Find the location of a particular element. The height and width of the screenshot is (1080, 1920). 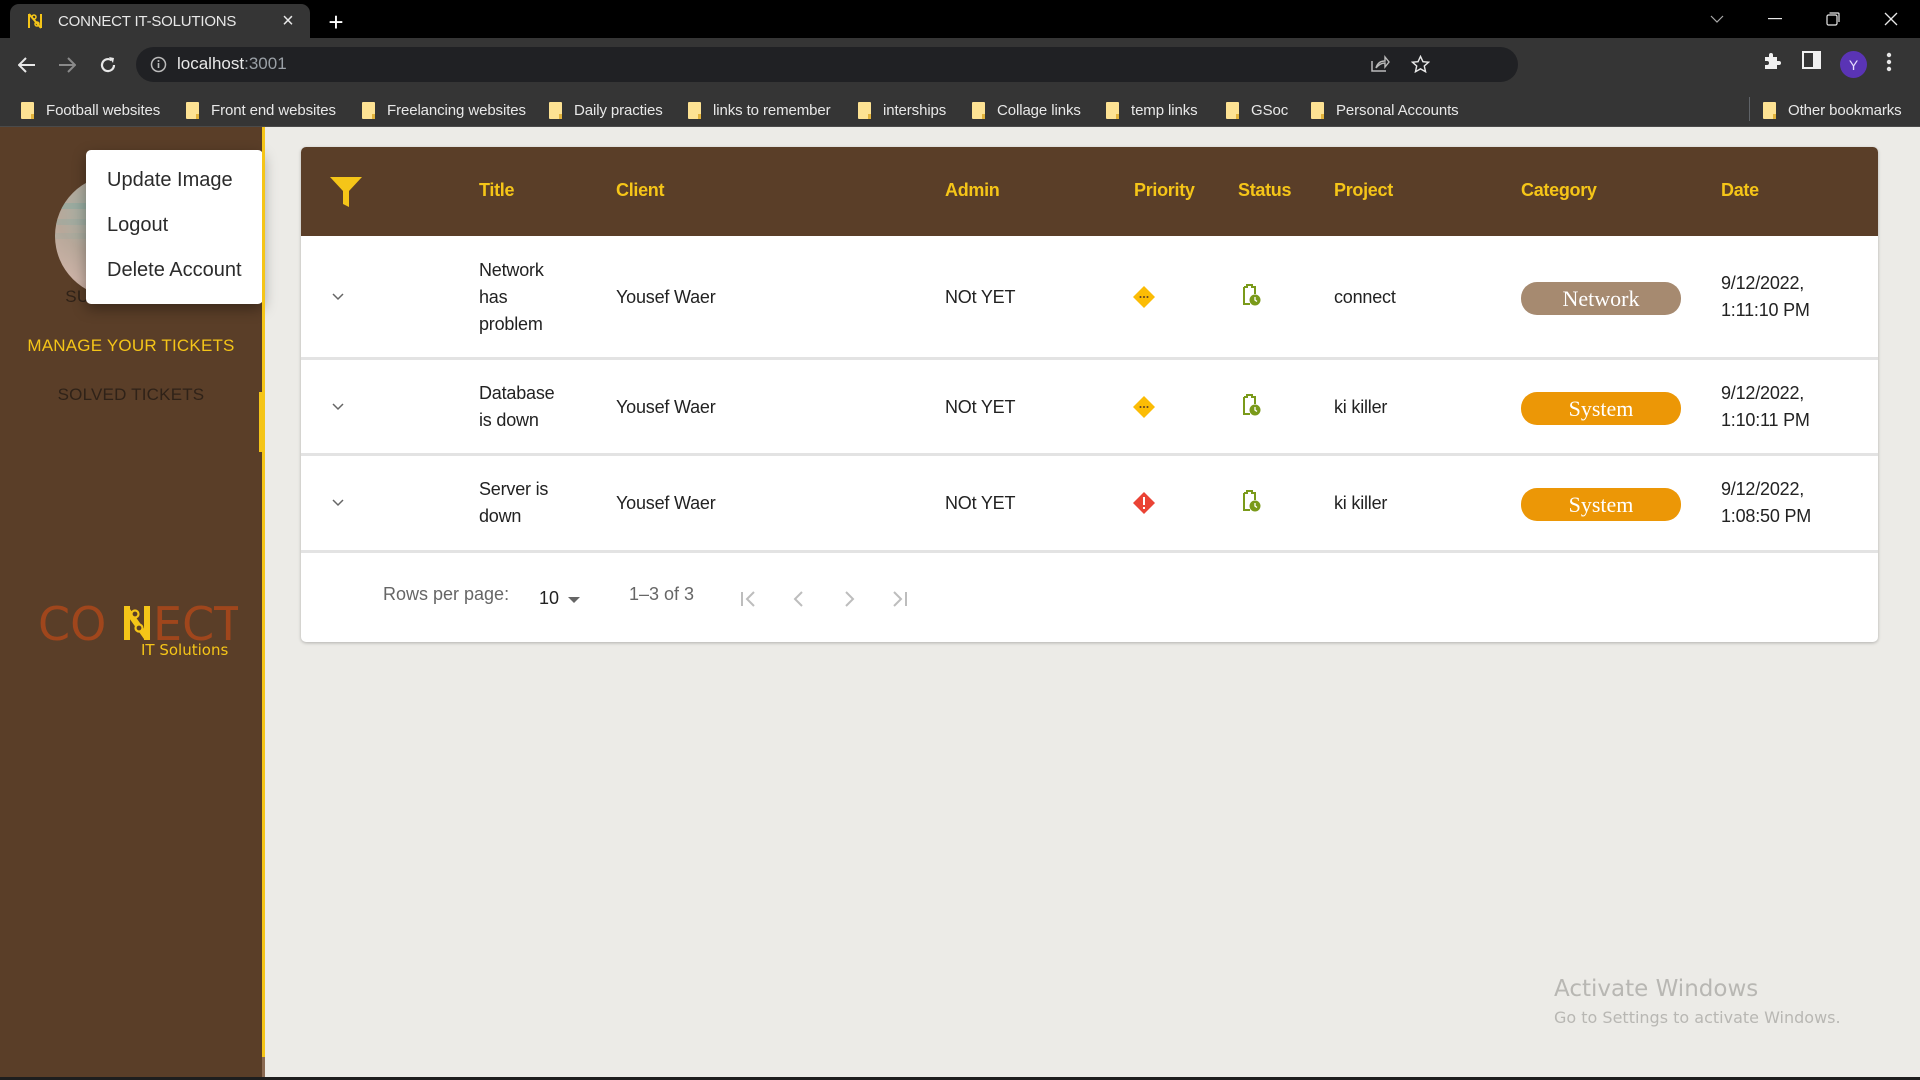

column-header-project: Project is located at coordinates (1363, 190).